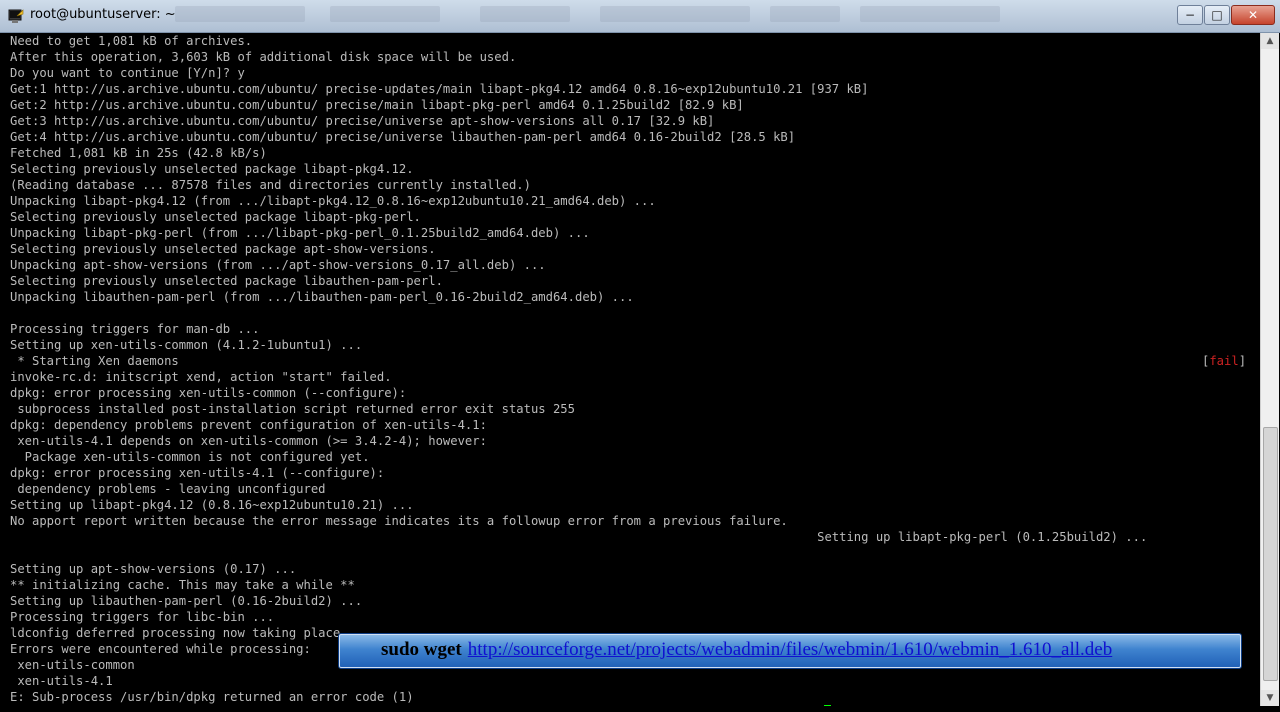  I want to click on minimize-icon: −, so click(1190, 15).